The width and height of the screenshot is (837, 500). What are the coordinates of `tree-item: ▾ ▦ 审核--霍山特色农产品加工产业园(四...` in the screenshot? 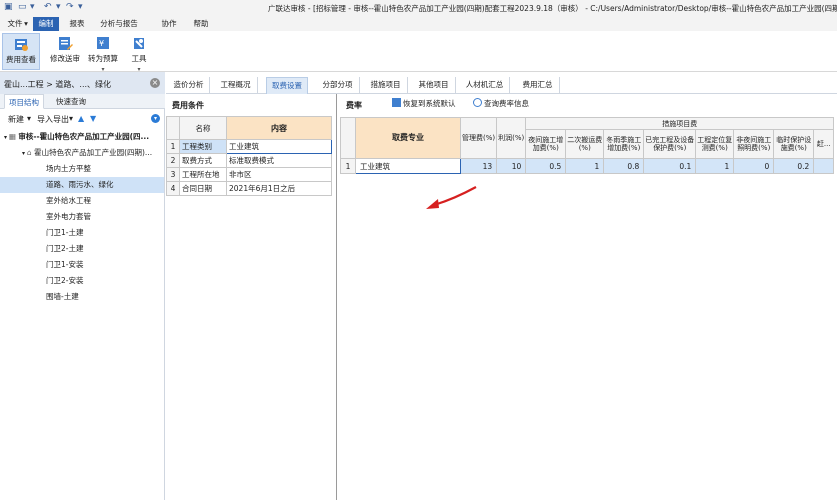 It's located at (82, 137).